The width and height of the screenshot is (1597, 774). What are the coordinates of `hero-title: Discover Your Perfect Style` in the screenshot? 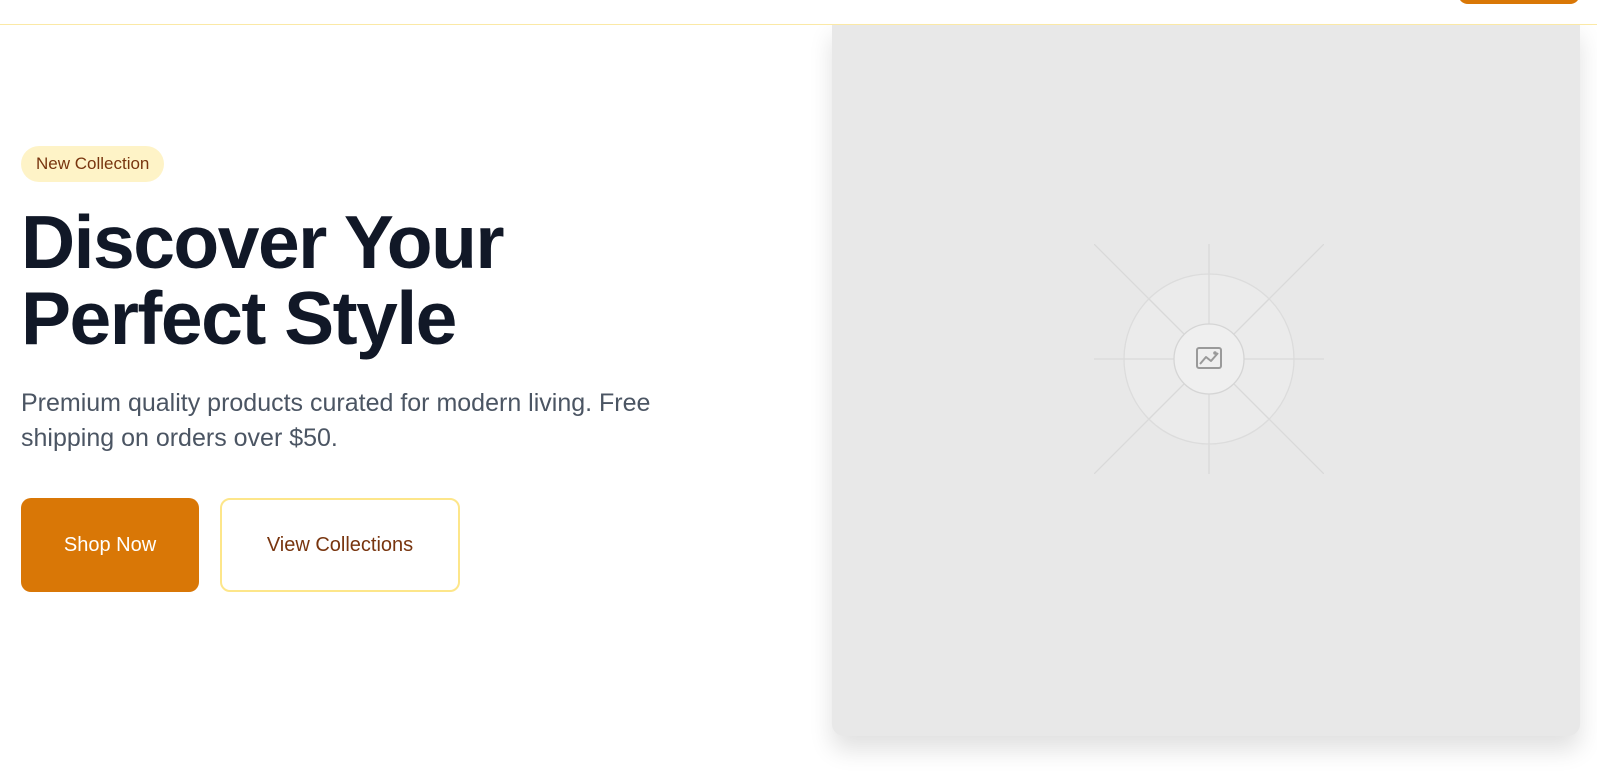 It's located at (401, 280).